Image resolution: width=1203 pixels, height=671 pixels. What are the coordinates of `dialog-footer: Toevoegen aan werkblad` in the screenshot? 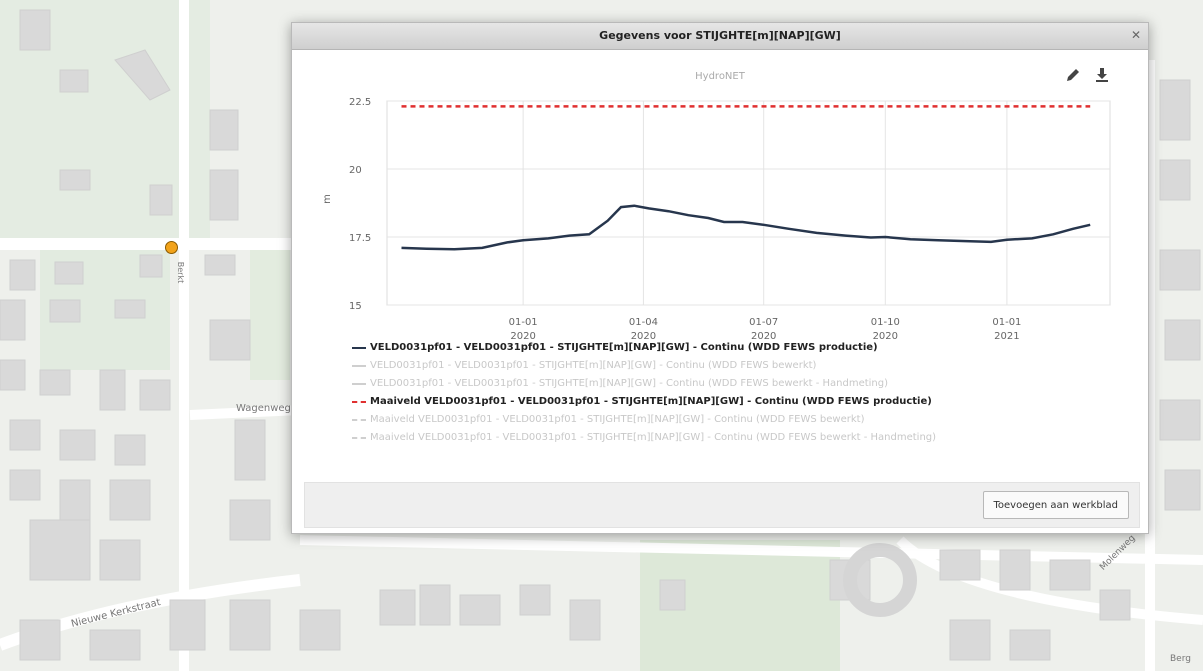 It's located at (722, 505).